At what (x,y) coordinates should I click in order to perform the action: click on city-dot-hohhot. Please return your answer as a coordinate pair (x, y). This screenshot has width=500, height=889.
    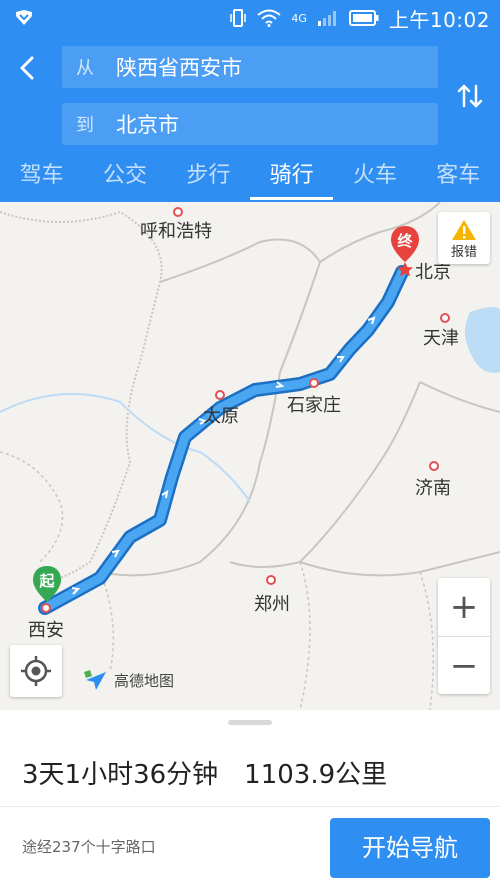
    Looking at the image, I should click on (178, 212).